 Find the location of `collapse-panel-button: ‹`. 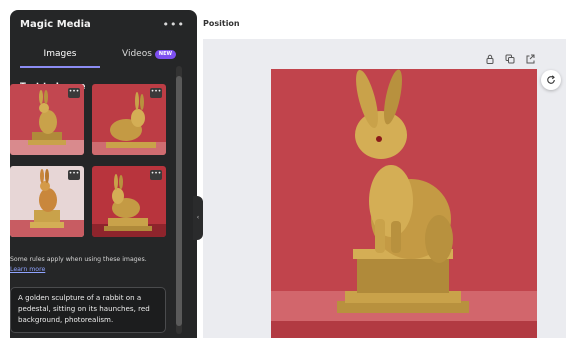

collapse-panel-button: ‹ is located at coordinates (198, 218).